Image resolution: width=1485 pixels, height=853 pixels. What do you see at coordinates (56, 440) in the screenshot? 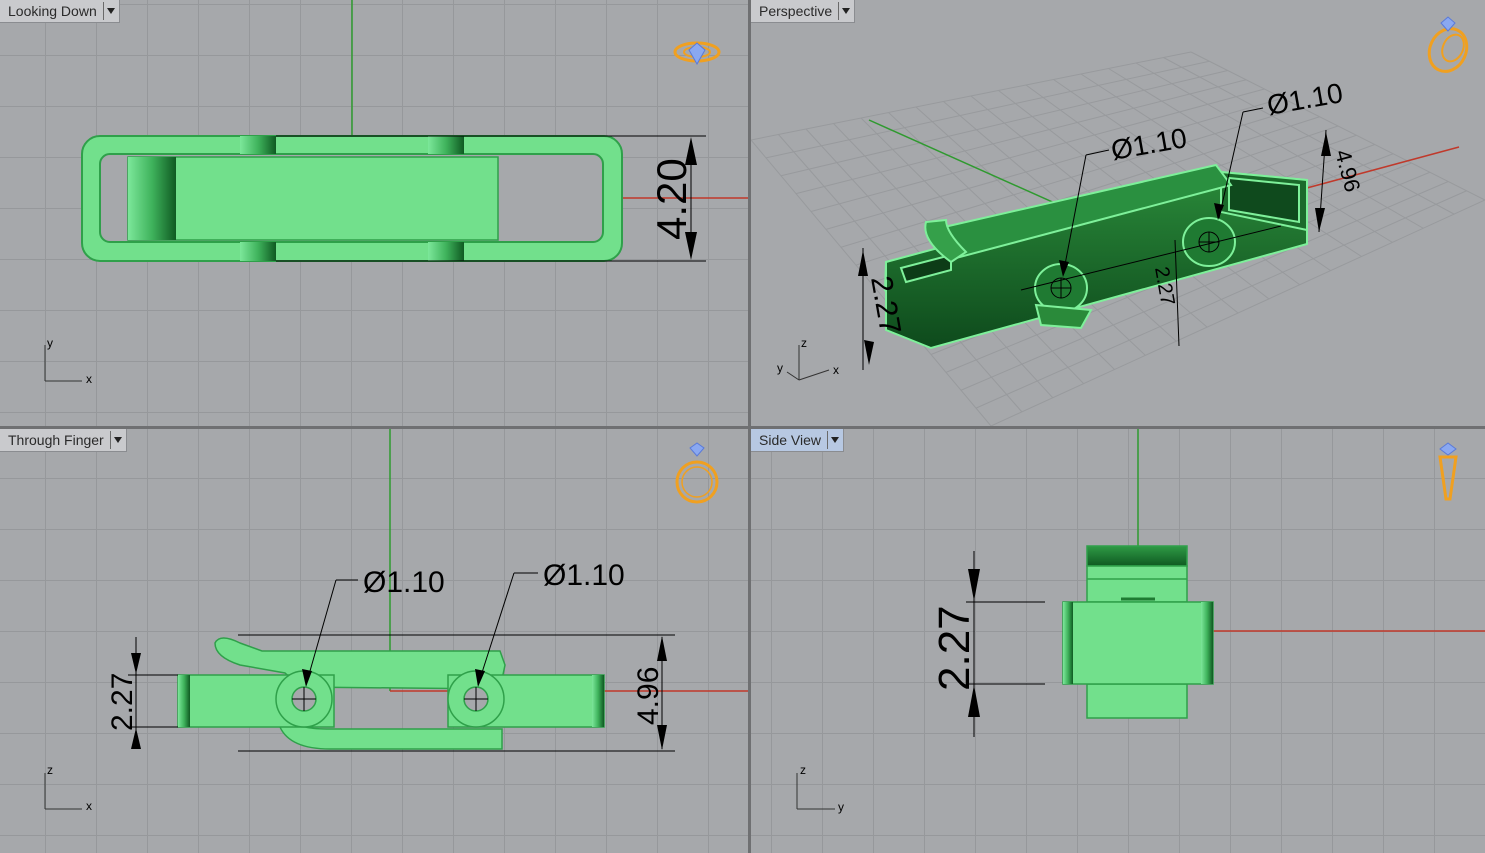
I see `viewport-title: Through Finger` at bounding box center [56, 440].